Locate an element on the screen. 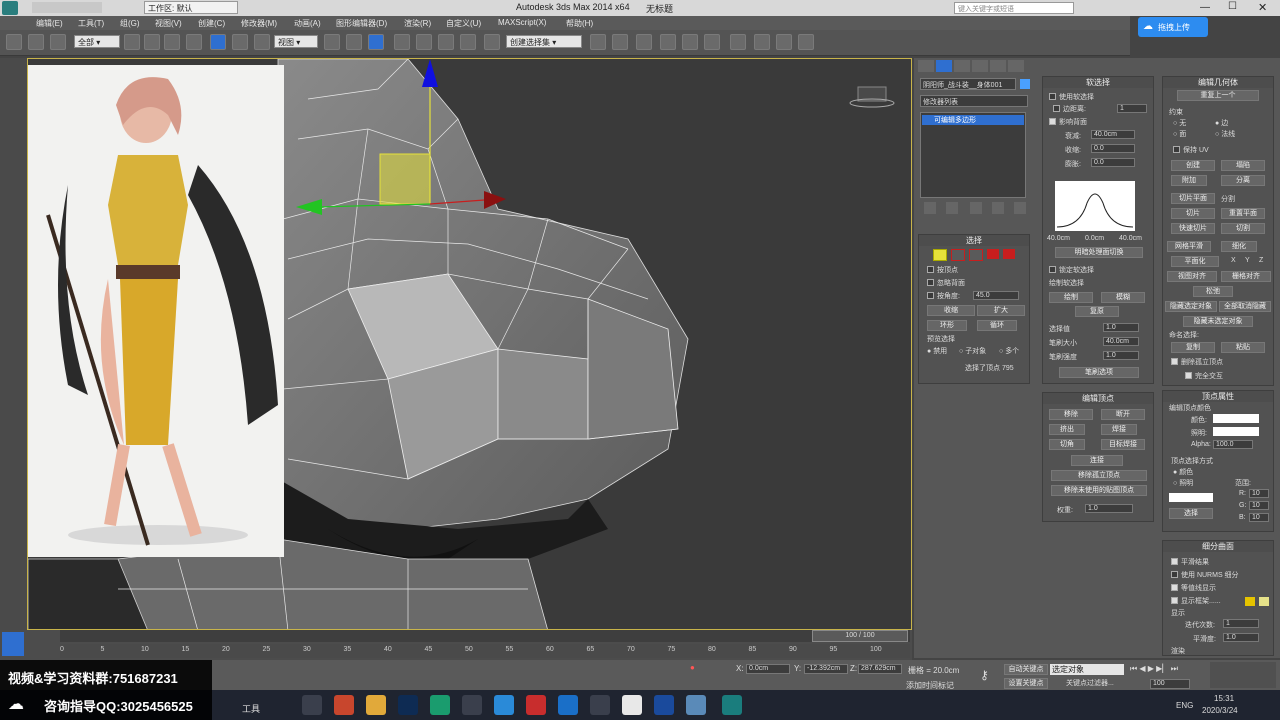  axis-y-button: Y is located at coordinates (1247, 260).